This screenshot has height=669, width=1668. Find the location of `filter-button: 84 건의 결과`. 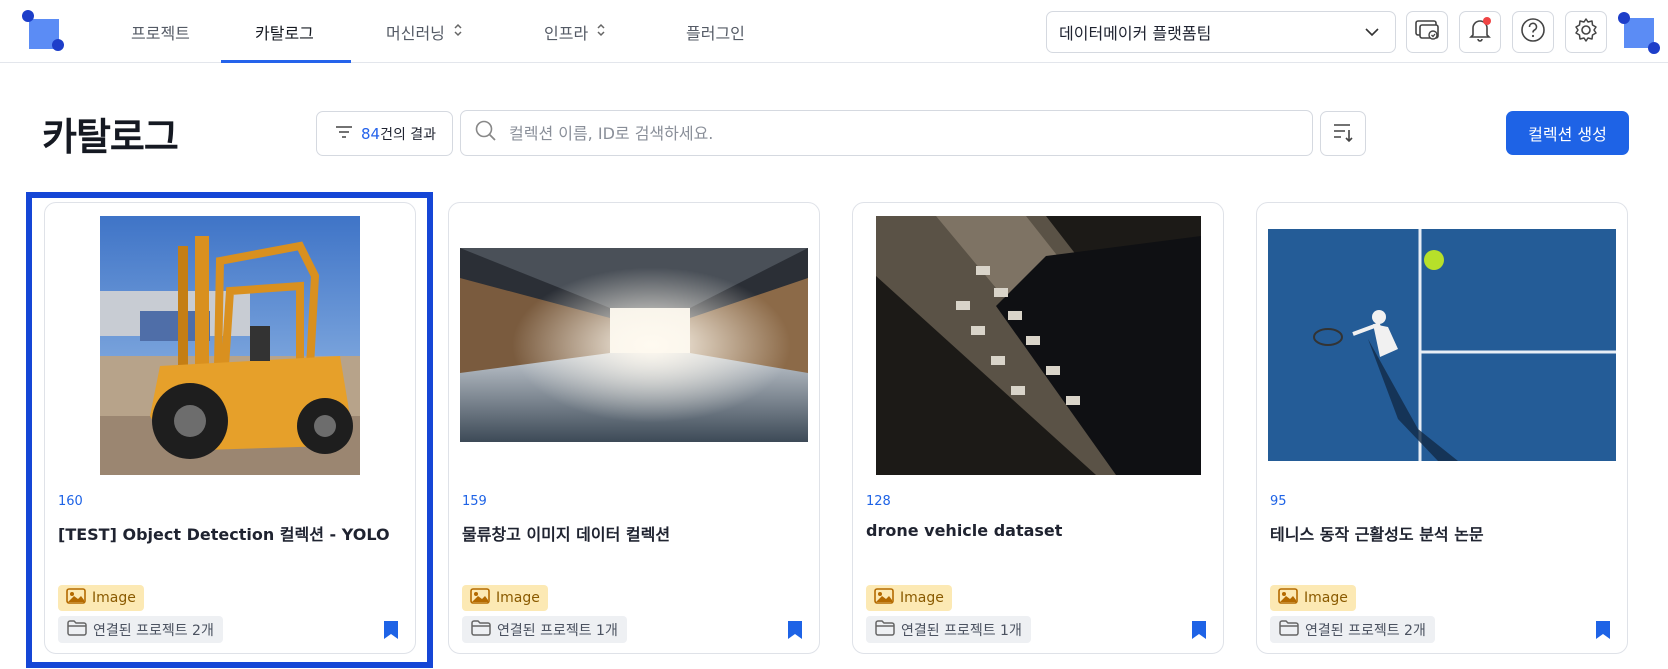

filter-button: 84 건의 결과 is located at coordinates (384, 133).